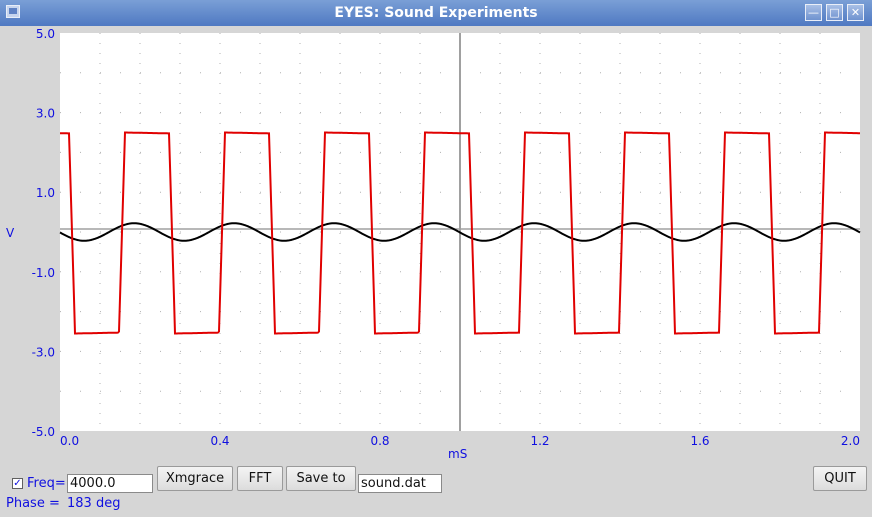 This screenshot has height=517, width=872. I want to click on window-title: EYES: Sound Experiments, so click(436, 13).